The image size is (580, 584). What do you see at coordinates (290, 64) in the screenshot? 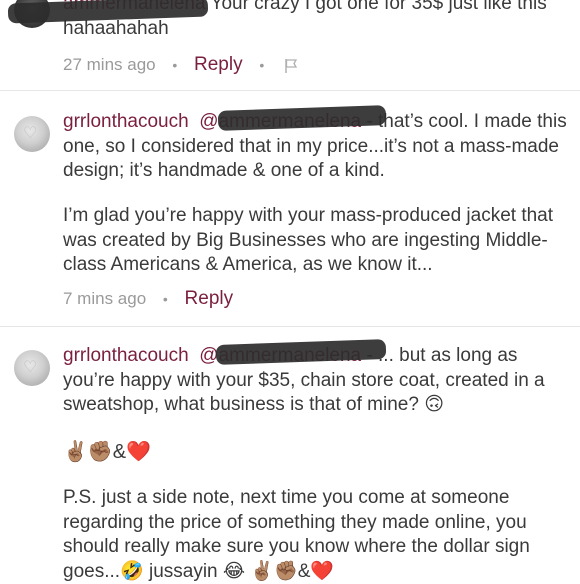
I see `flag-icon` at bounding box center [290, 64].